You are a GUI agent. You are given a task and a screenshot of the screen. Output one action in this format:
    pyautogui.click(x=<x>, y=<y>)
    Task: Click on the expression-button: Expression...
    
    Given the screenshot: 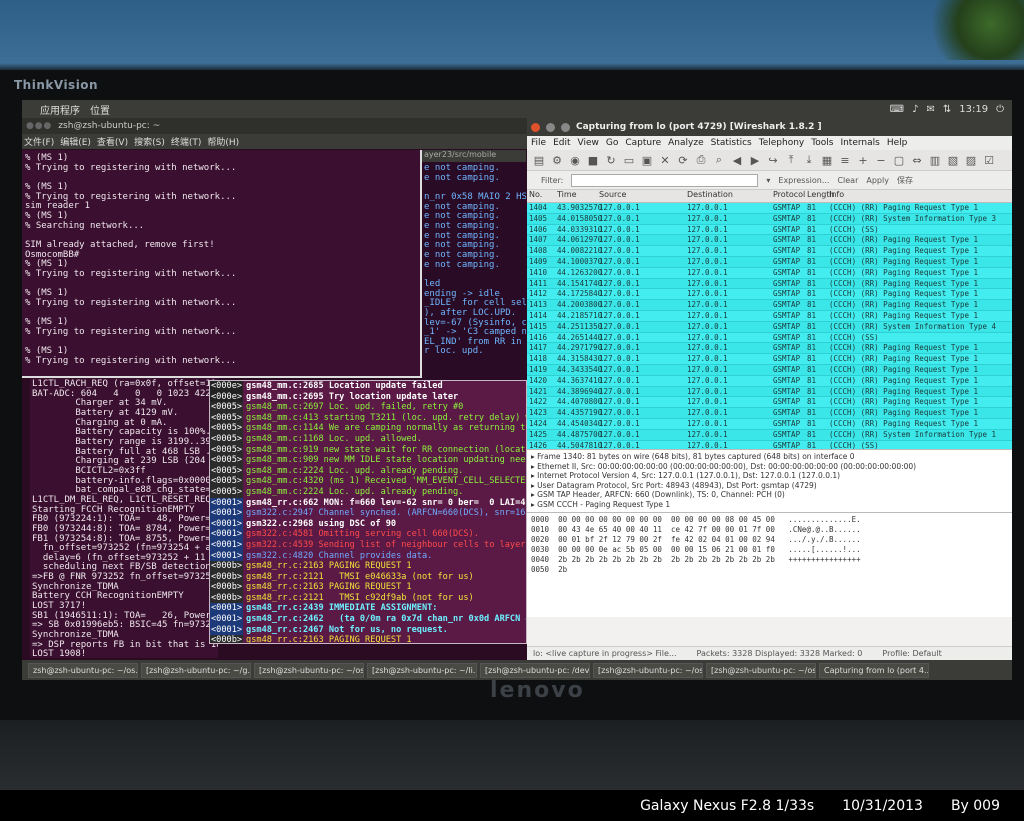 What is the action you would take?
    pyautogui.click(x=803, y=180)
    